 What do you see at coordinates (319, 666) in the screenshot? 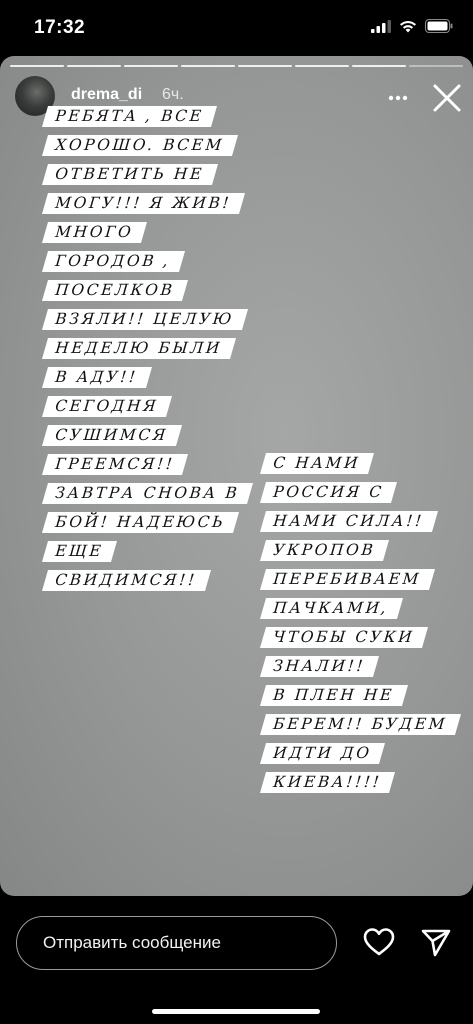
I see `caption-line-text: ЗНАЛИ!!` at bounding box center [319, 666].